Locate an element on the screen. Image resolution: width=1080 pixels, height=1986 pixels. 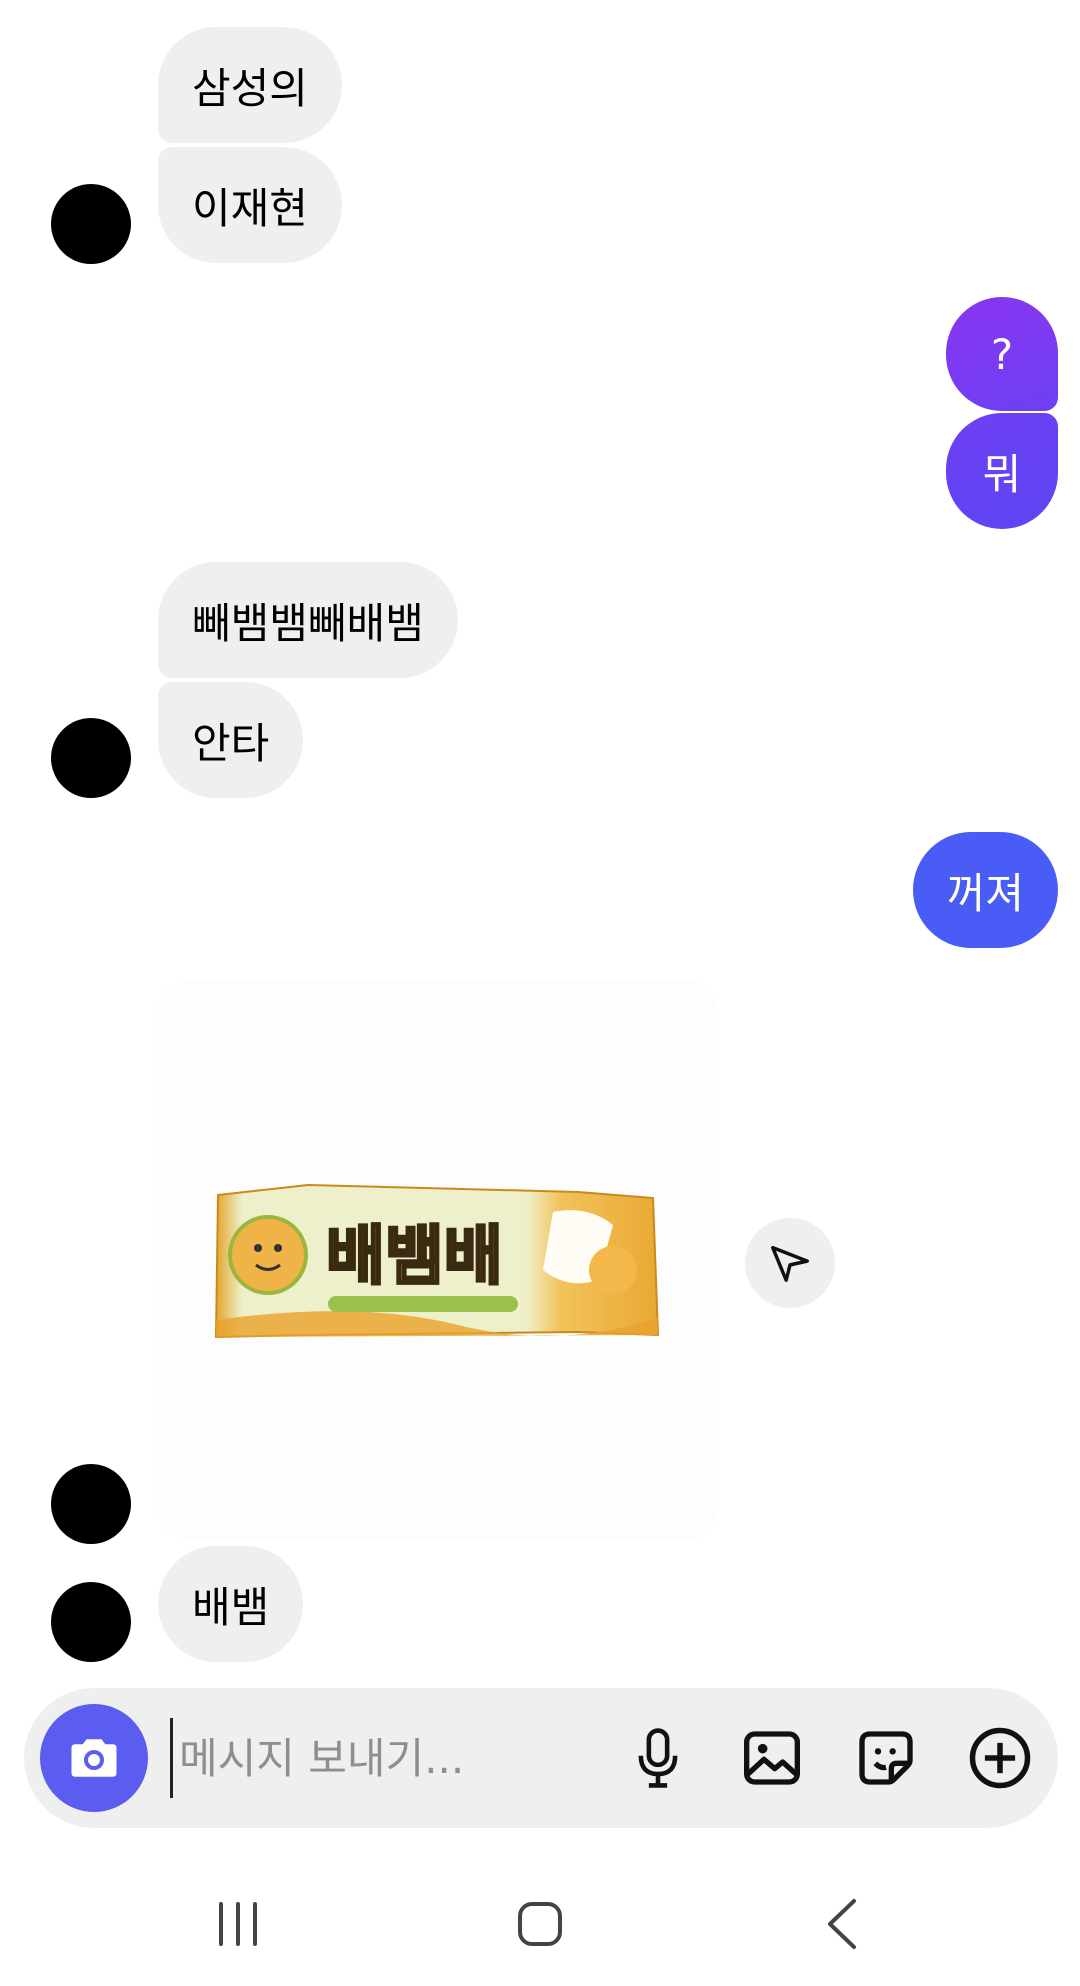
photo-message: 배뱀배 is located at coordinates (438, 1260).